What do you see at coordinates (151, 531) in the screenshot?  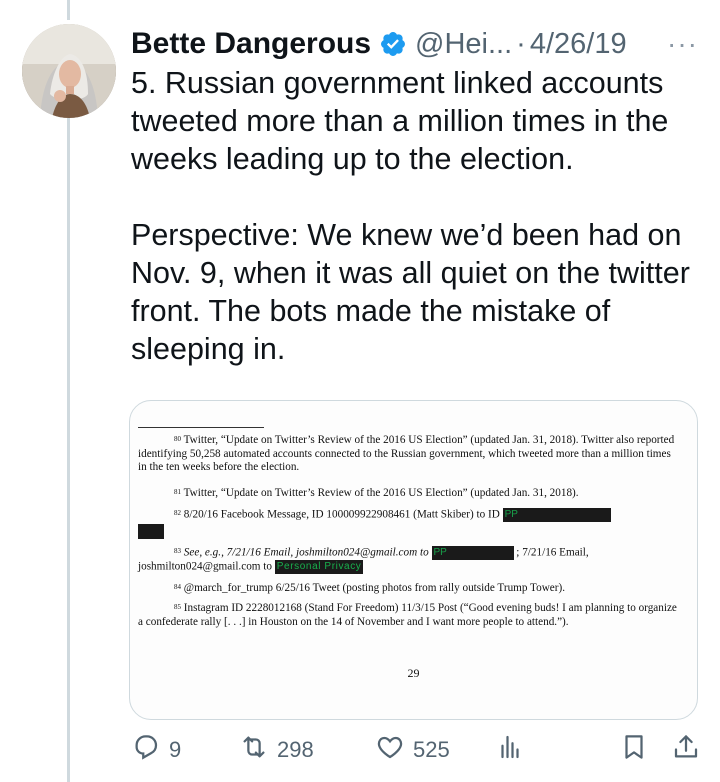 I see `redaction-block` at bounding box center [151, 531].